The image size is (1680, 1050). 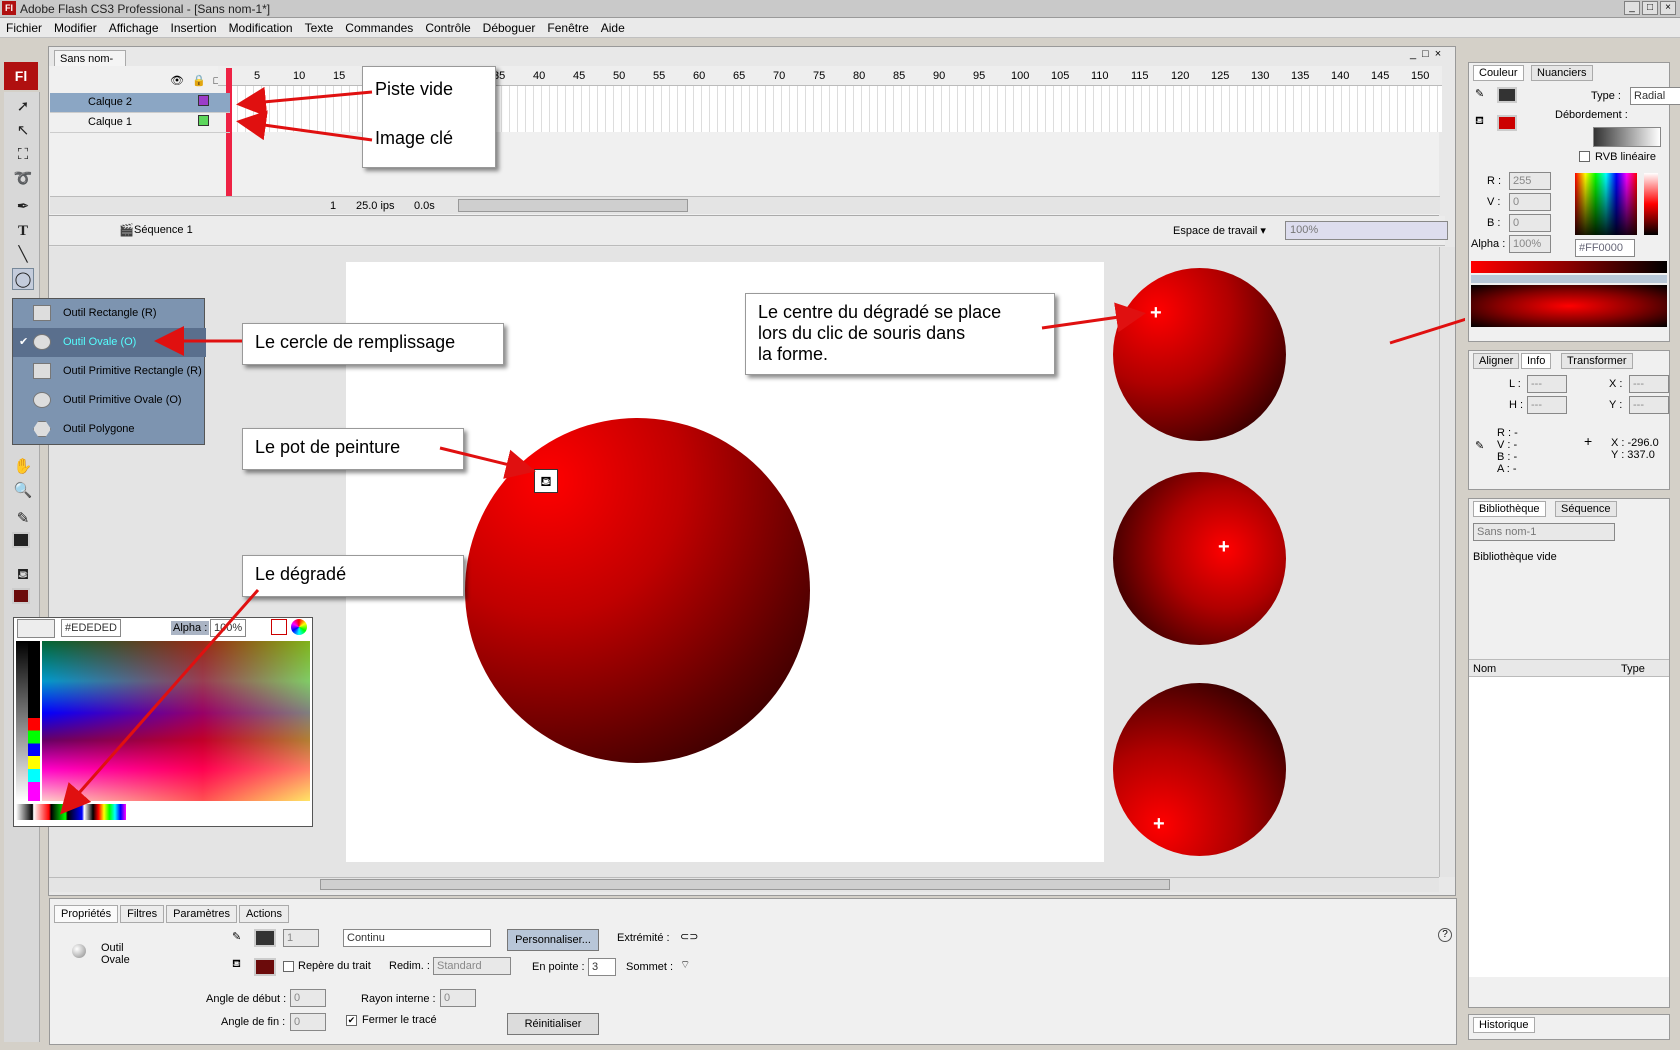 I want to click on menu-aide: Aide, so click(x=613, y=28).